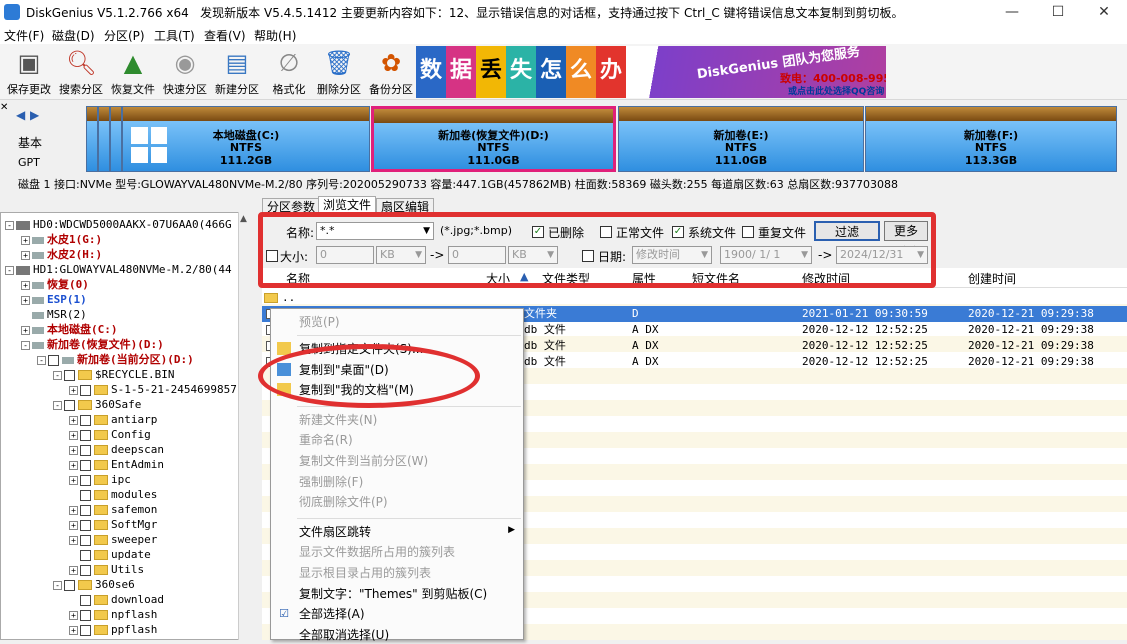 This screenshot has height=644, width=1127. I want to click on partition-f: 新加卷(F:) NTFS 113.3GB, so click(991, 139).